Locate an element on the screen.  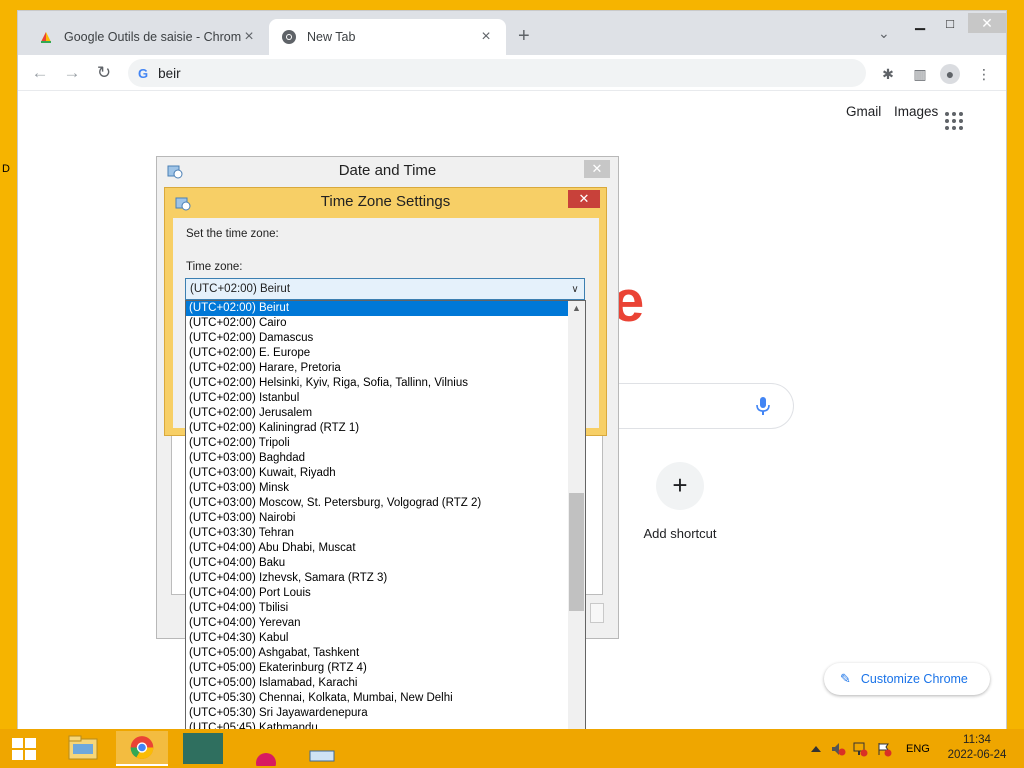
time-zone-option: (UTC+02:00) Harare, Pretoria is located at coordinates (377, 368).